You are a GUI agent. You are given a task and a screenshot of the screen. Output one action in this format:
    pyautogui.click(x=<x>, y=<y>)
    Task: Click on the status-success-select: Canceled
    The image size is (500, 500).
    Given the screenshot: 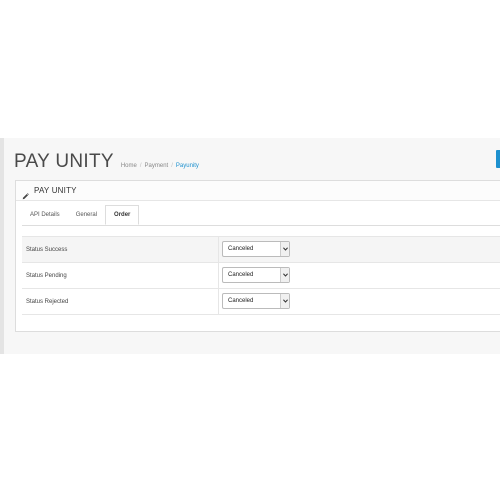 What is the action you would take?
    pyautogui.click(x=256, y=249)
    